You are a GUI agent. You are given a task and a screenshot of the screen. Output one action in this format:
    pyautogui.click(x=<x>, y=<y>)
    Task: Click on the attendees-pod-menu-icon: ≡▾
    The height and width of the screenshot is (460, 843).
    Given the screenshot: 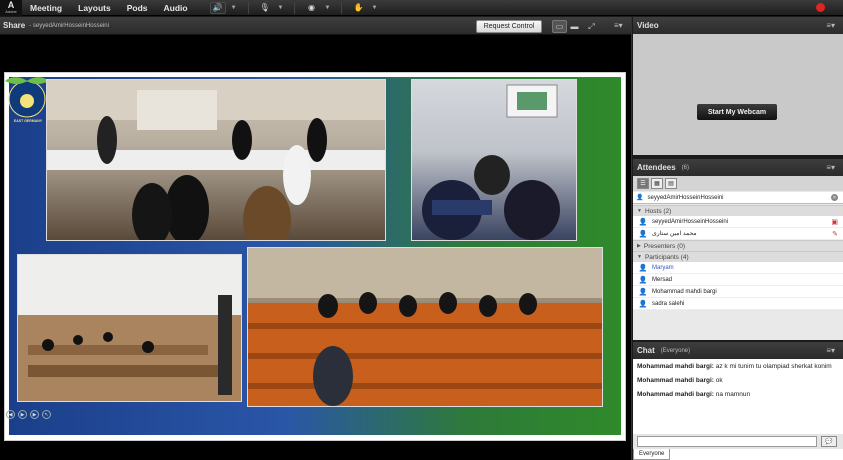 What is the action you would take?
    pyautogui.click(x=830, y=167)
    